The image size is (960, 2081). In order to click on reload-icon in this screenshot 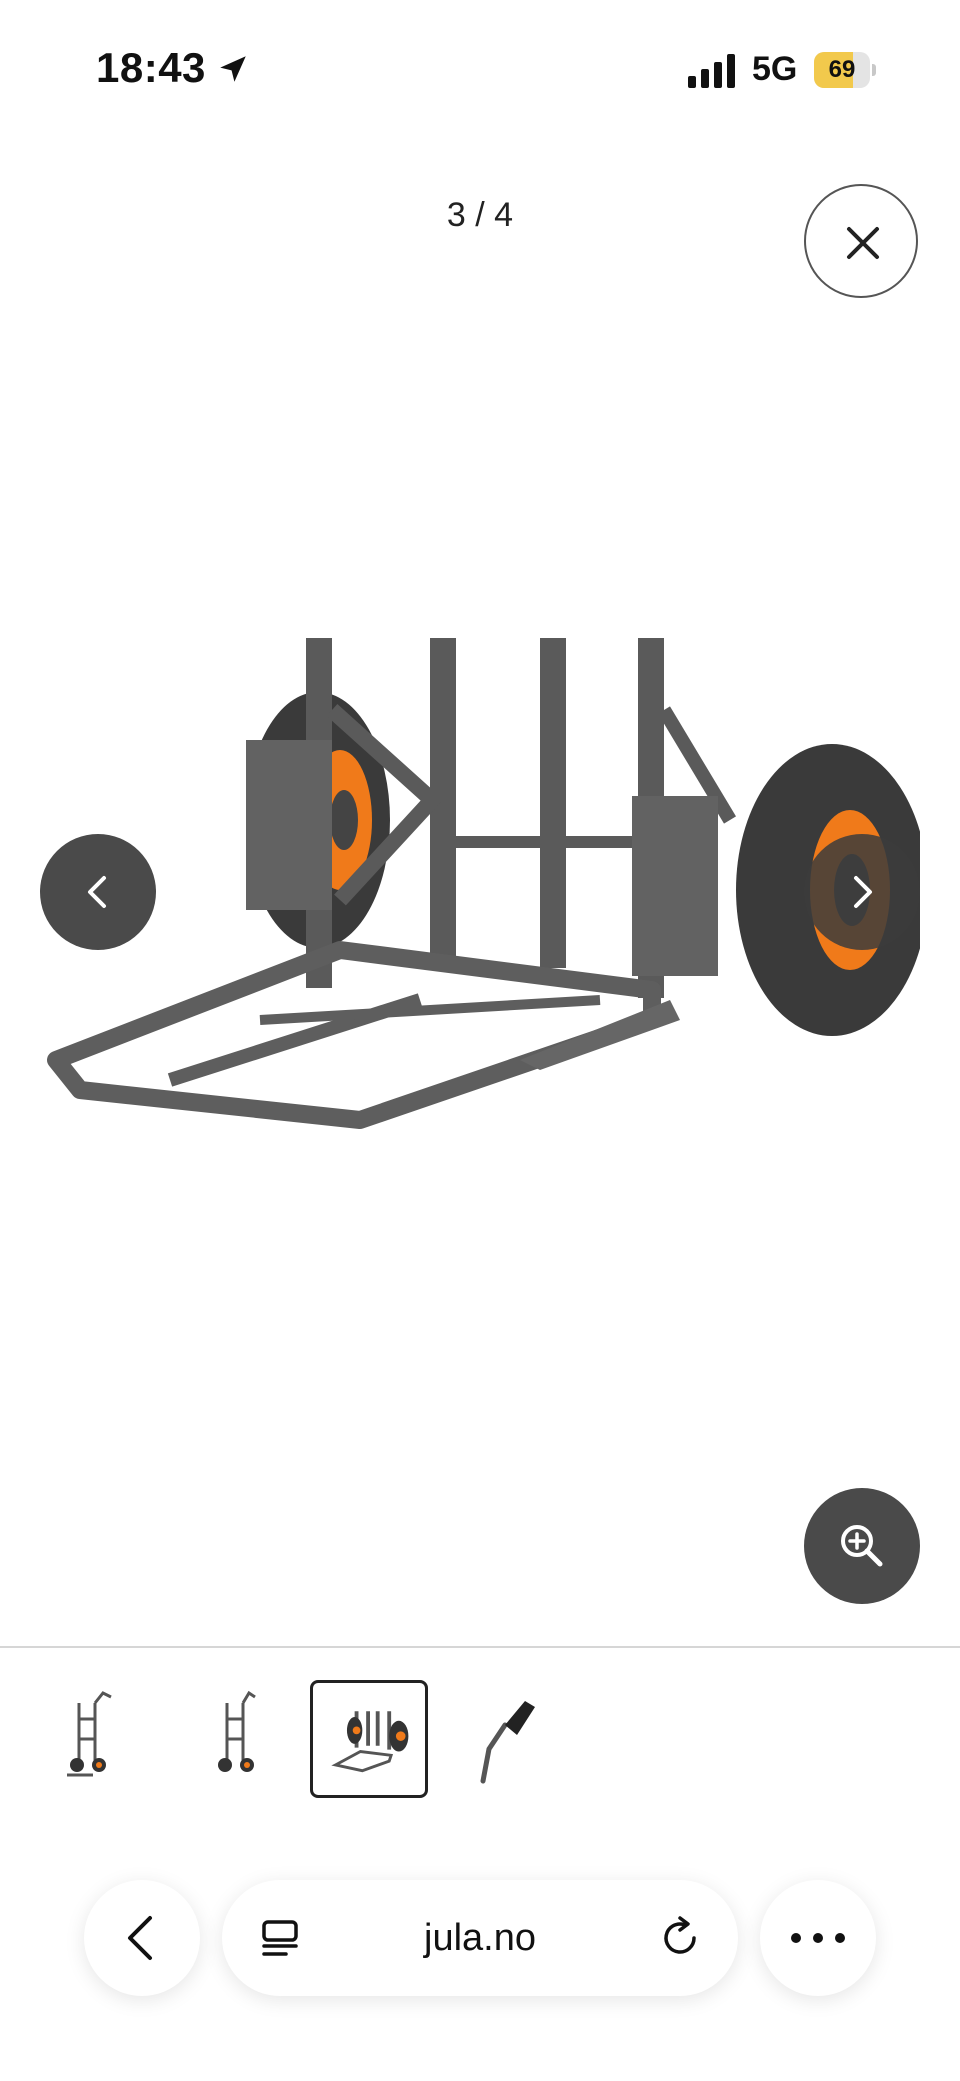, I will do `click(680, 1938)`.